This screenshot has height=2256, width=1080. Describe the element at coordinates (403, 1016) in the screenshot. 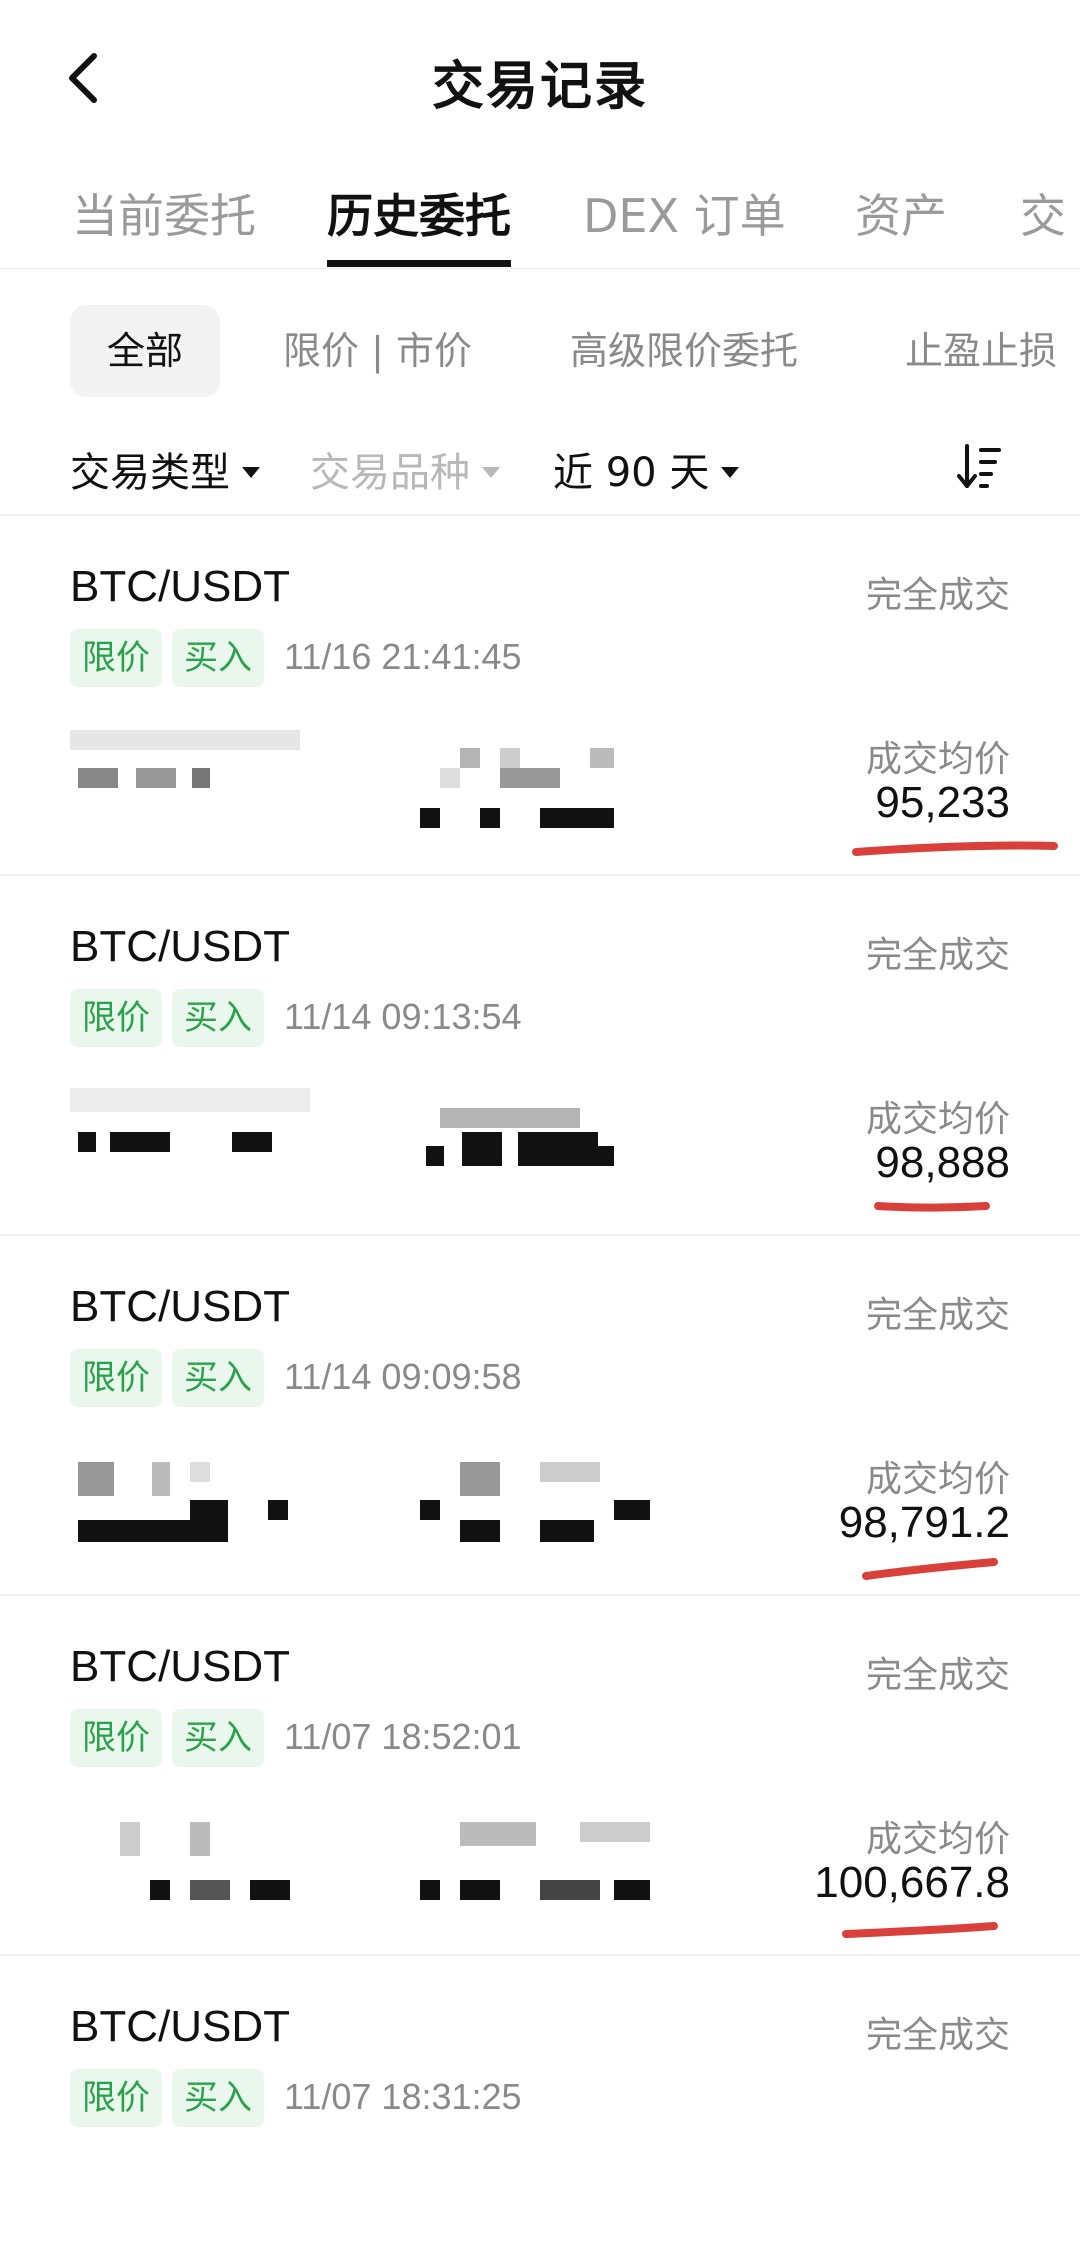

I see `order-time: 11/14 09:13:54` at that location.